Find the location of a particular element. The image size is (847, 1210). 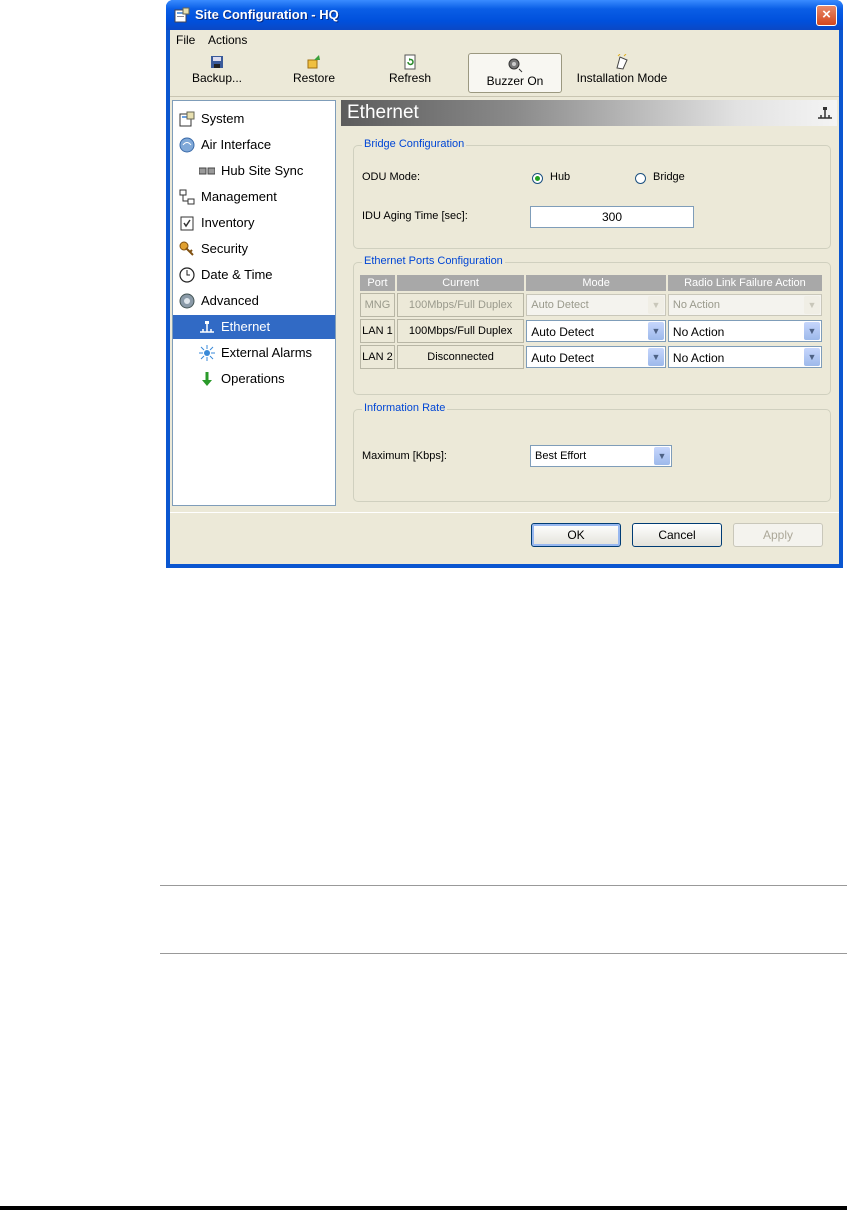

ethernet-ports-legend: Ethernet Ports Configuration is located at coordinates (433, 261).